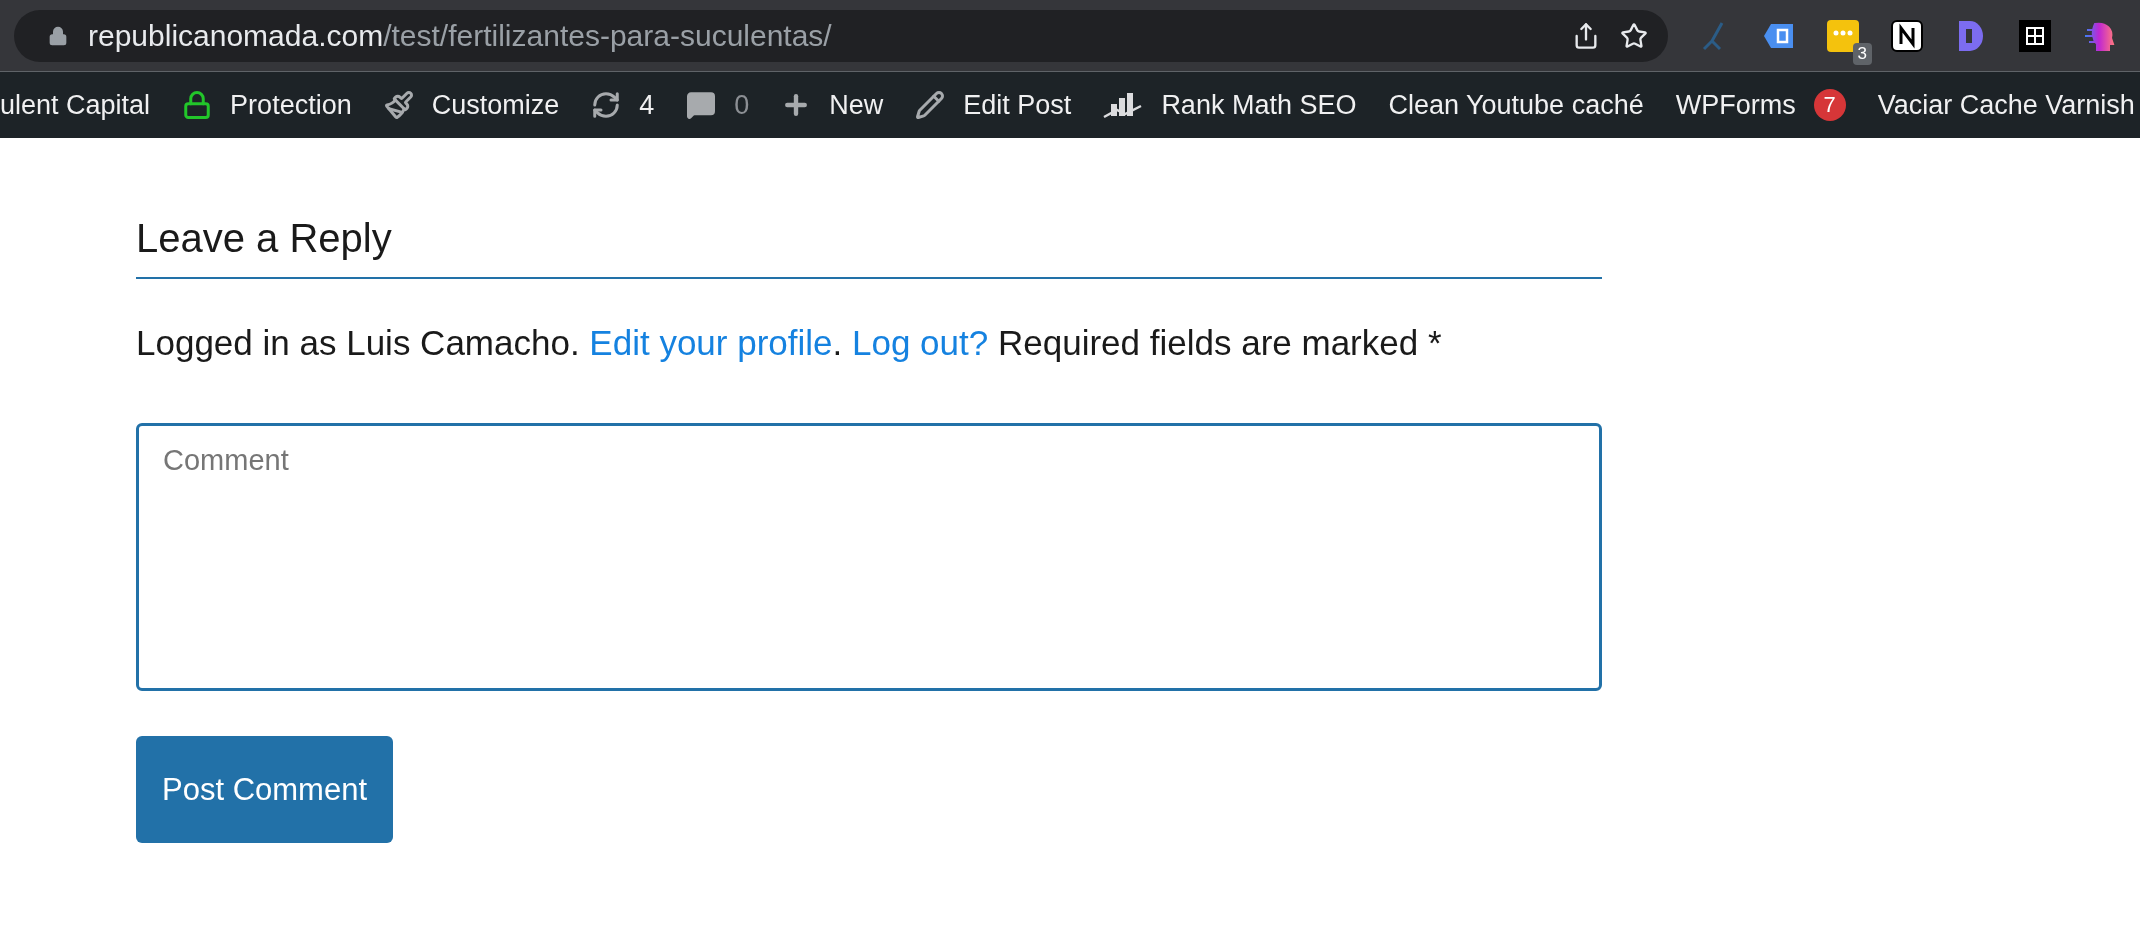  Describe the element at coordinates (1829, 105) in the screenshot. I see `count-badge: 7` at that location.